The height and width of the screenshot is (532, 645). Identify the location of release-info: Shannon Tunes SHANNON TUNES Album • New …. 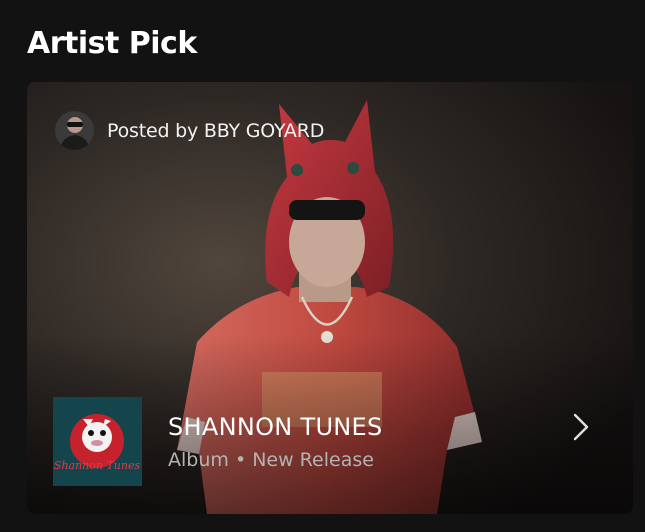
(218, 441).